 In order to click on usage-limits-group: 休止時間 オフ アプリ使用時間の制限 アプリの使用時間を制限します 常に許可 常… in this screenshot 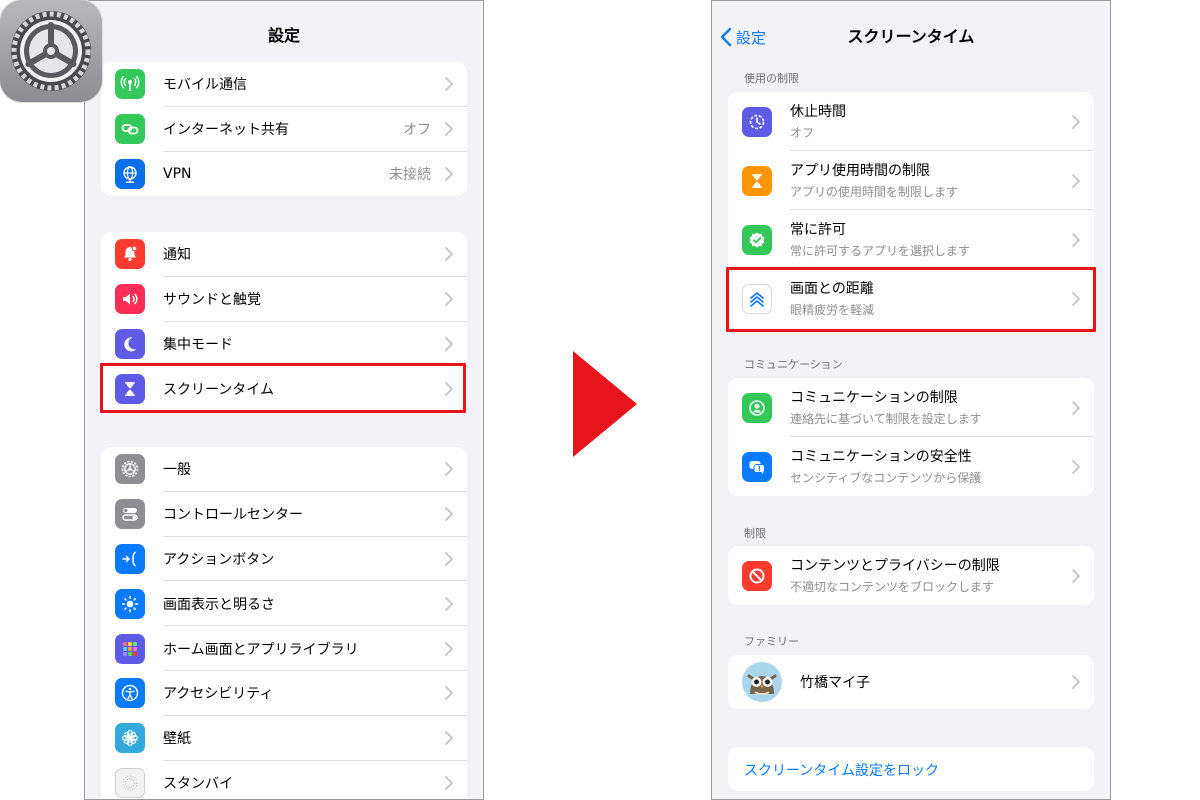, I will do `click(911, 210)`.